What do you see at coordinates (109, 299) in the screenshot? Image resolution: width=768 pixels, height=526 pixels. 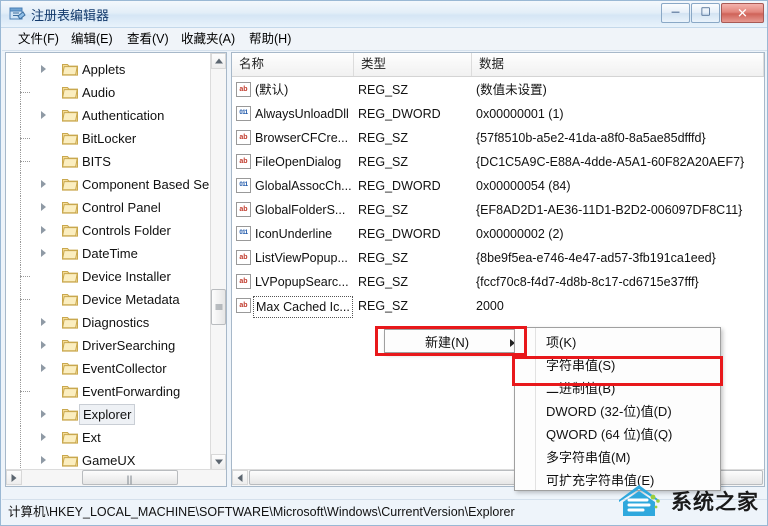 I see `tree-item-device-metadata: Device Metadata` at bounding box center [109, 299].